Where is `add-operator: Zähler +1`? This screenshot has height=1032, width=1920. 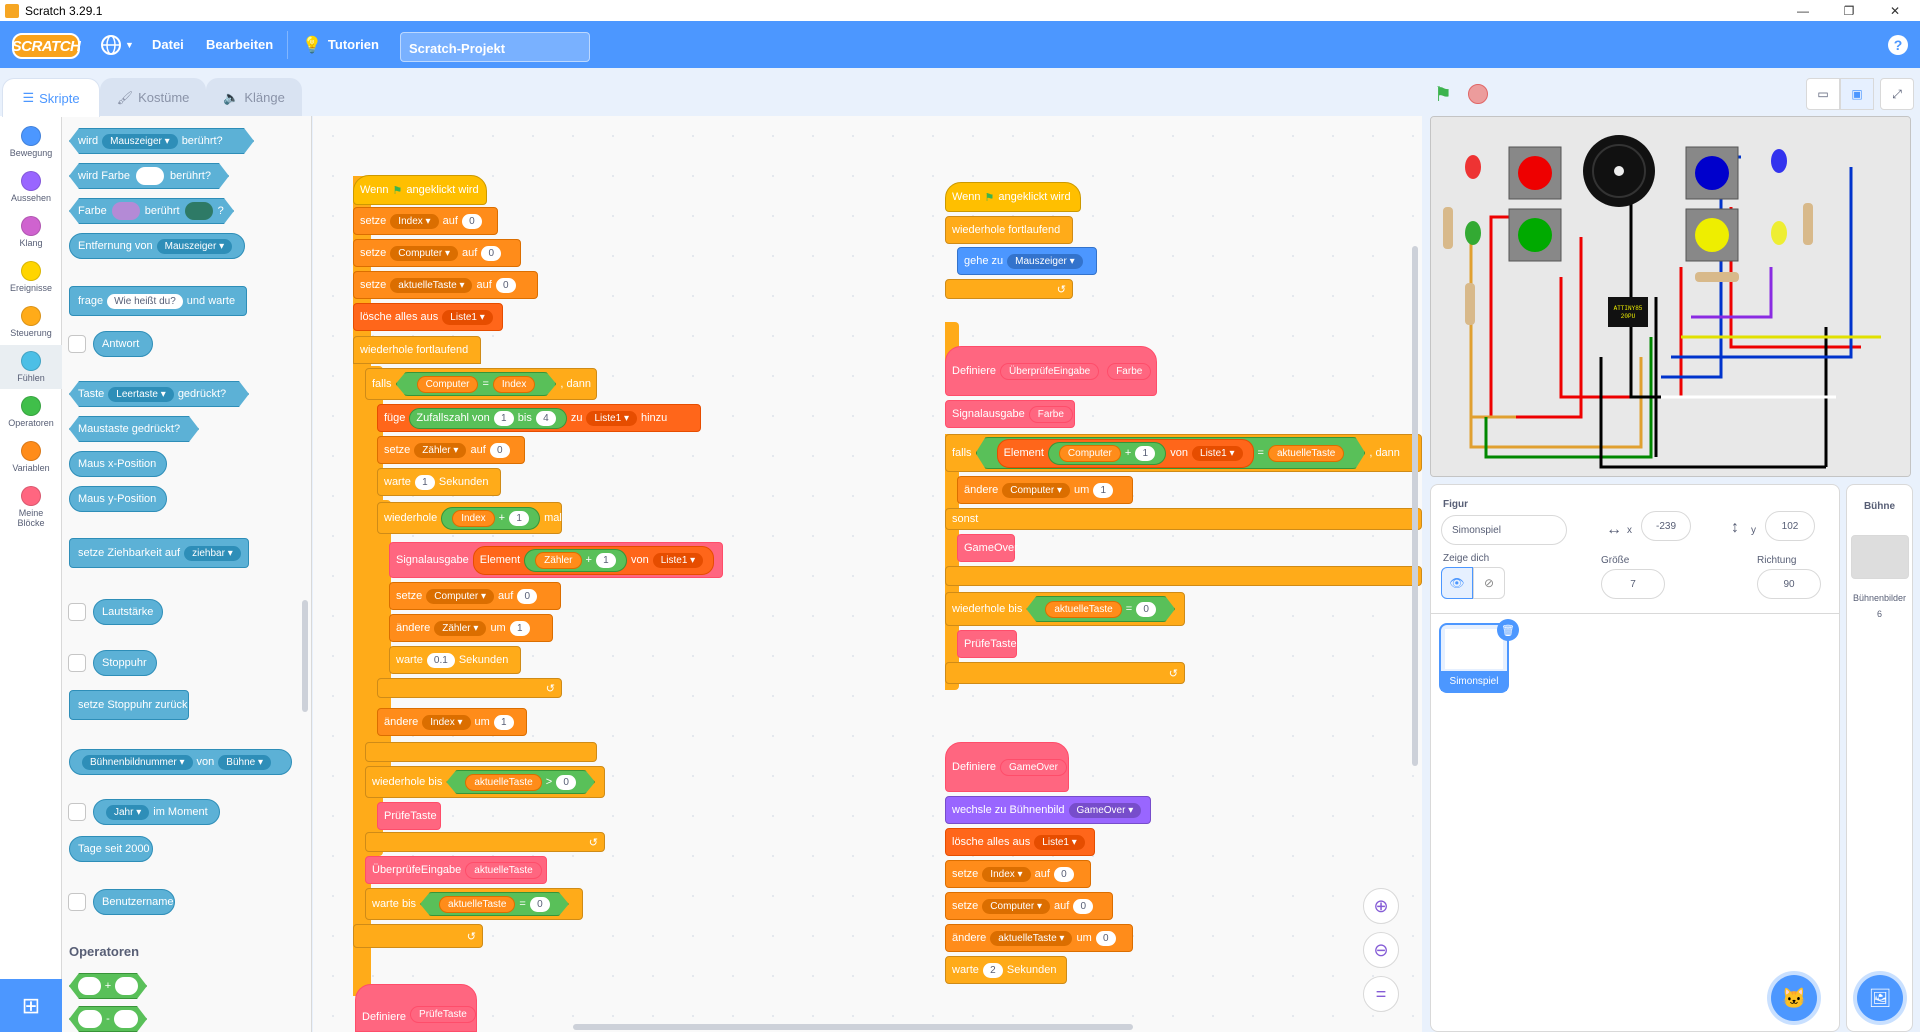
add-operator: Zähler +1 is located at coordinates (575, 560).